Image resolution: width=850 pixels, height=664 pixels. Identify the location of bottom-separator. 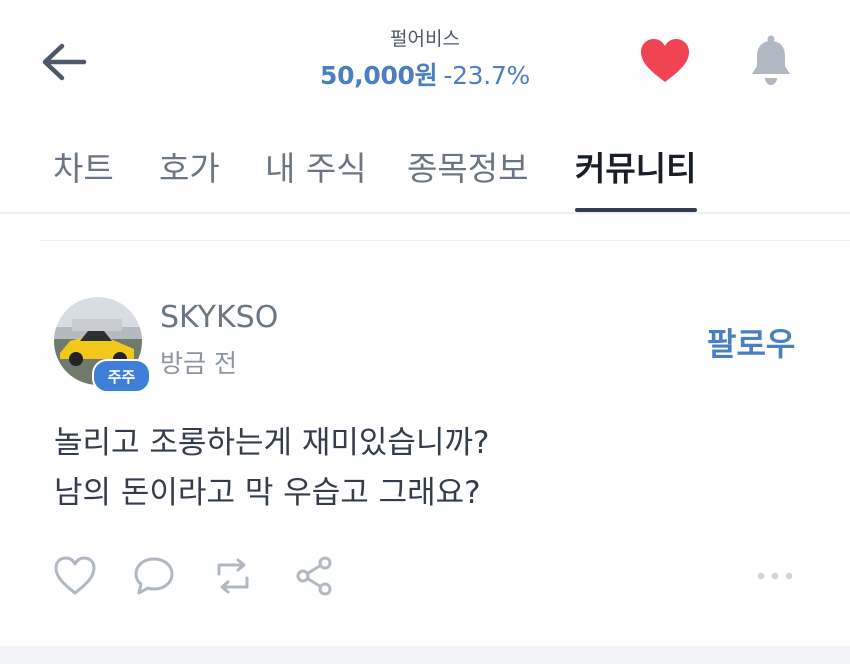
(425, 655).